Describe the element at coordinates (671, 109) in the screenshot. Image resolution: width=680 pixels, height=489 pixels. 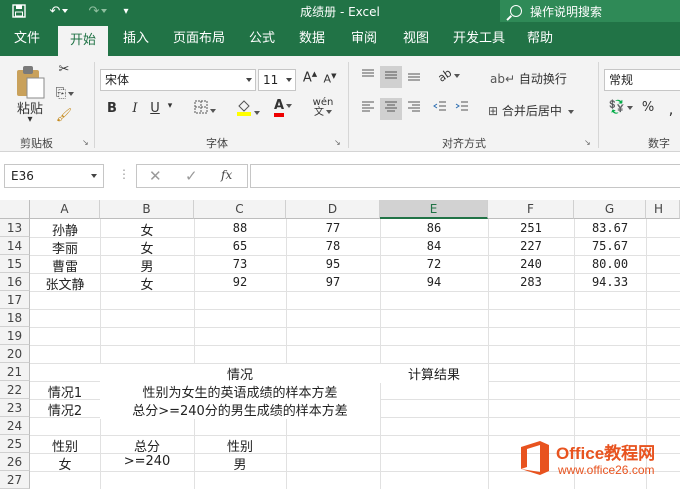
I see `comma-style-icon: ,` at that location.